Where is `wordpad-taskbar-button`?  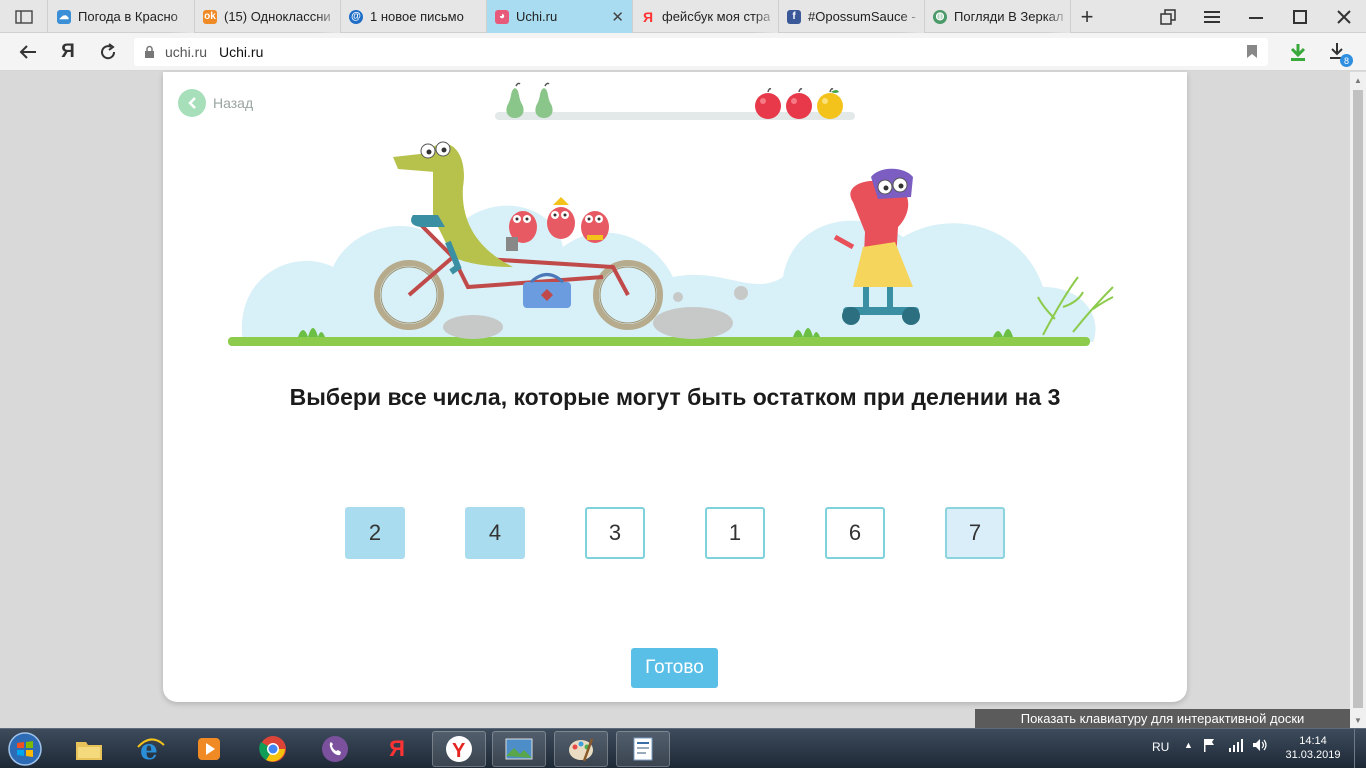
wordpad-taskbar-button is located at coordinates (643, 749).